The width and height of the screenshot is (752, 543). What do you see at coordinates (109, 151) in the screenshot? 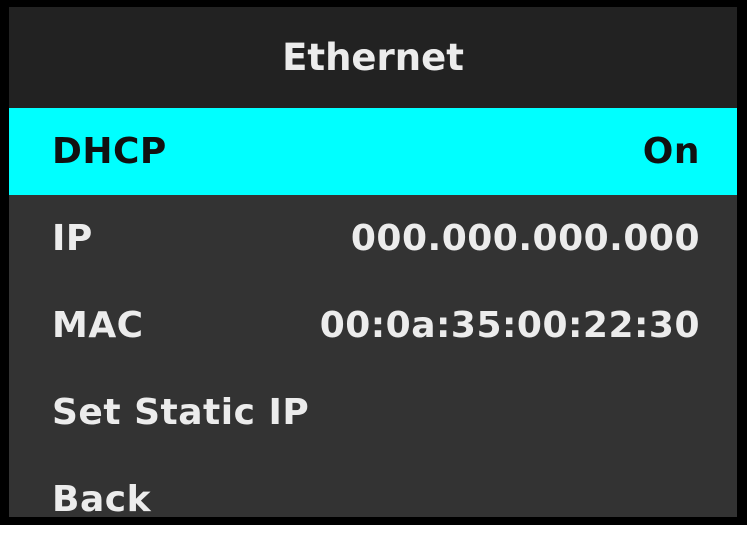
I see `menu-item-label: DHCP` at bounding box center [109, 151].